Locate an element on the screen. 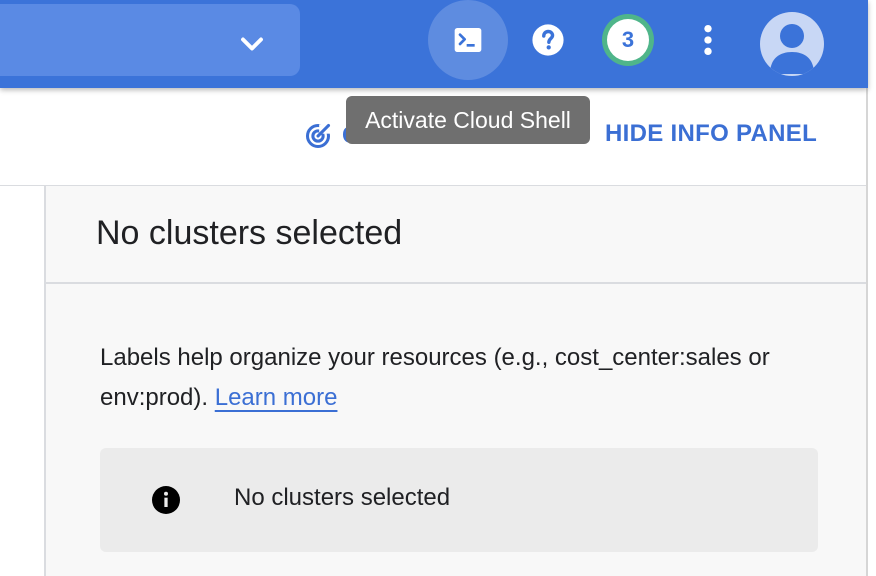  account-avatar-button is located at coordinates (792, 44).